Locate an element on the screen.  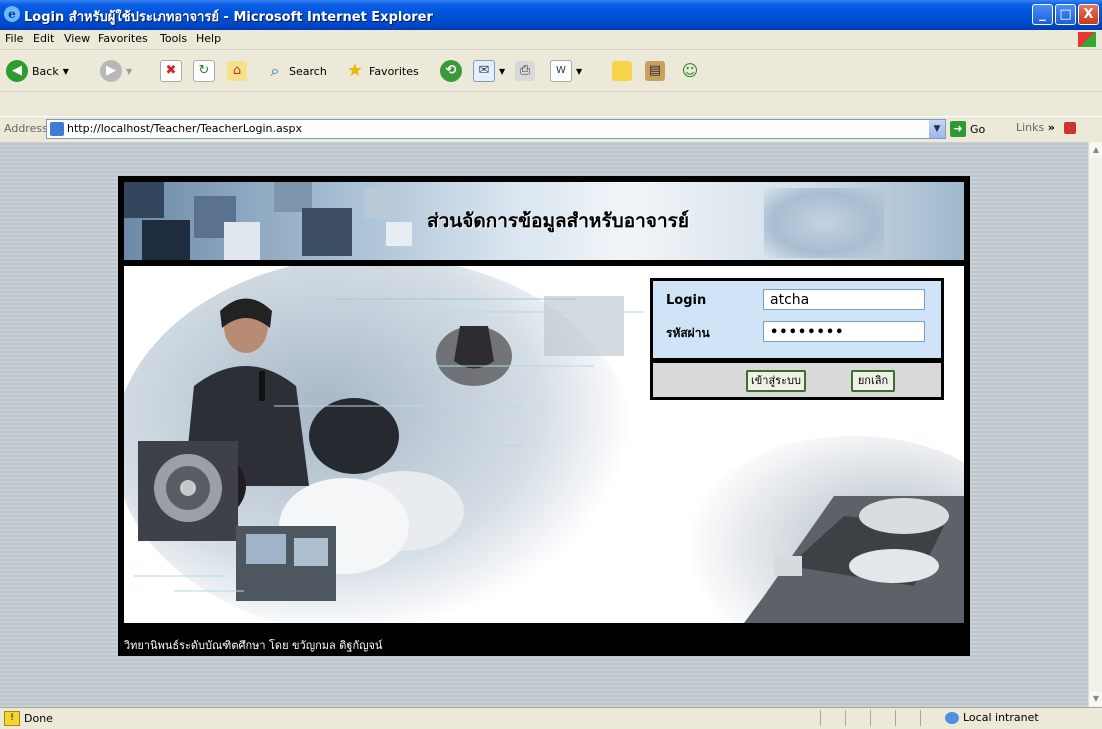
close-button: X is located at coordinates (1088, 14).